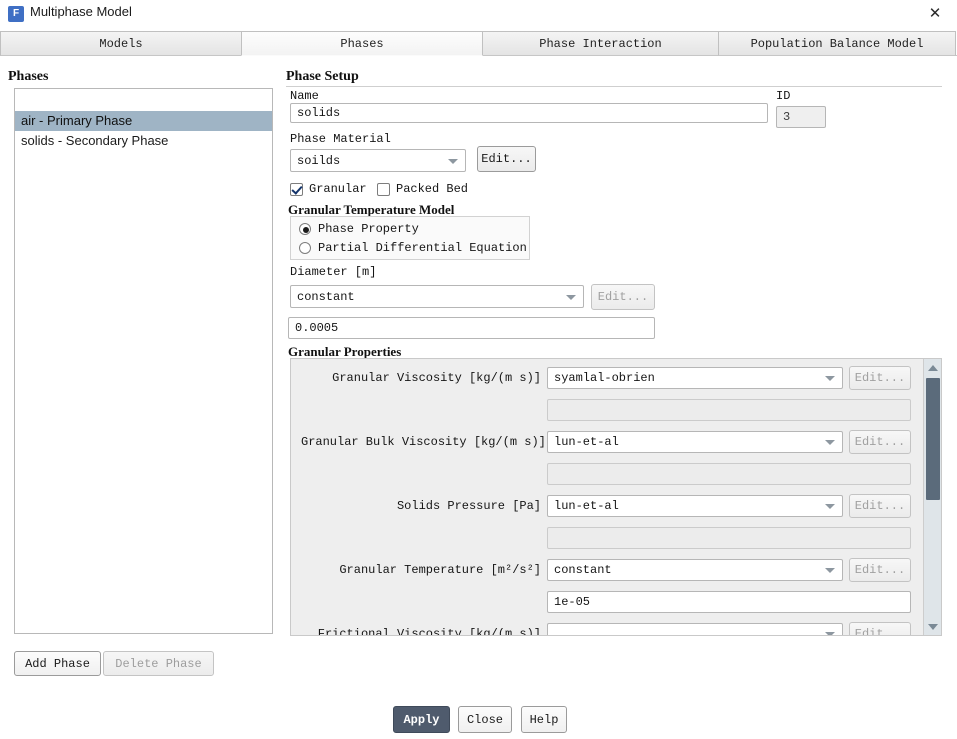 This screenshot has width=957, height=739. I want to click on radio-partial-differential-equation-label: Partial Differential Equation, so click(422, 248).